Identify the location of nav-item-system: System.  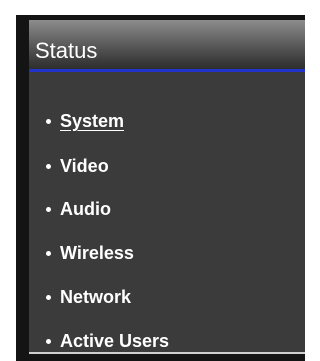
(159, 121).